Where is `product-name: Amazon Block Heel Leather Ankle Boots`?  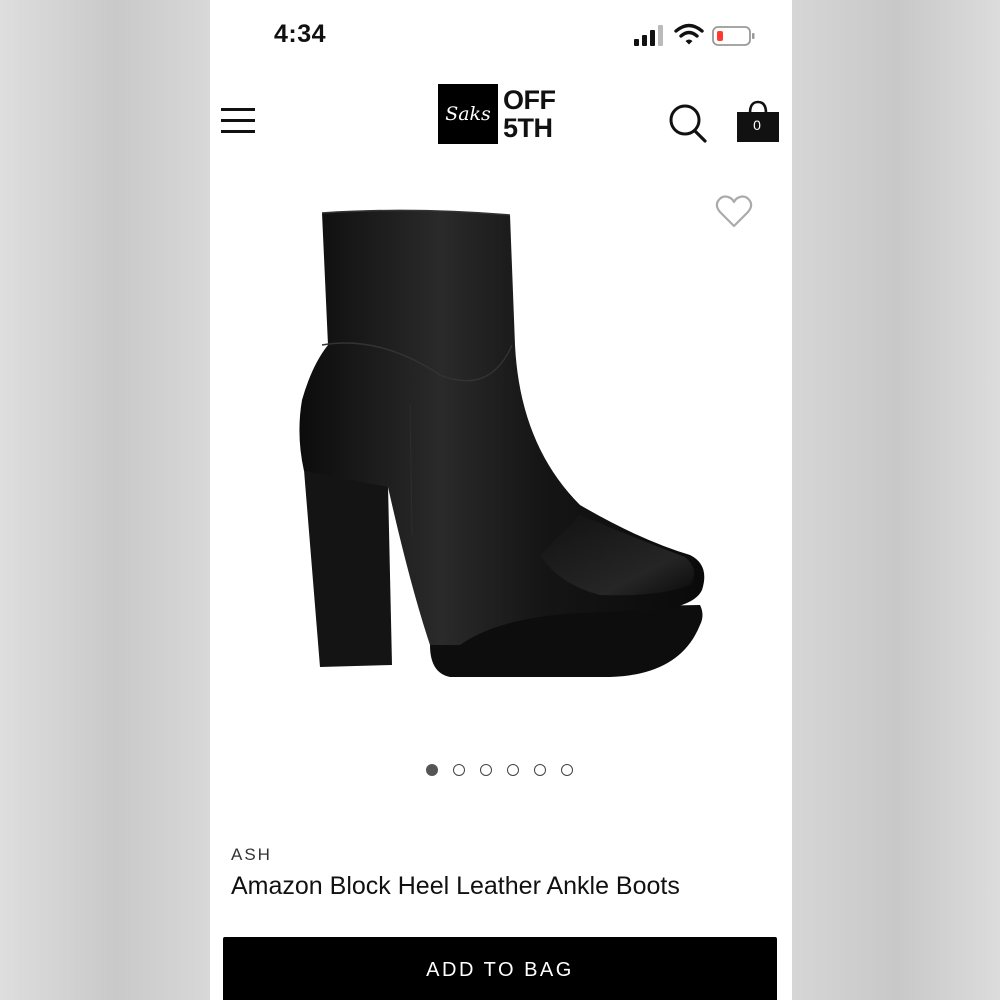
product-name: Amazon Block Heel Leather Ankle Boots is located at coordinates (455, 886).